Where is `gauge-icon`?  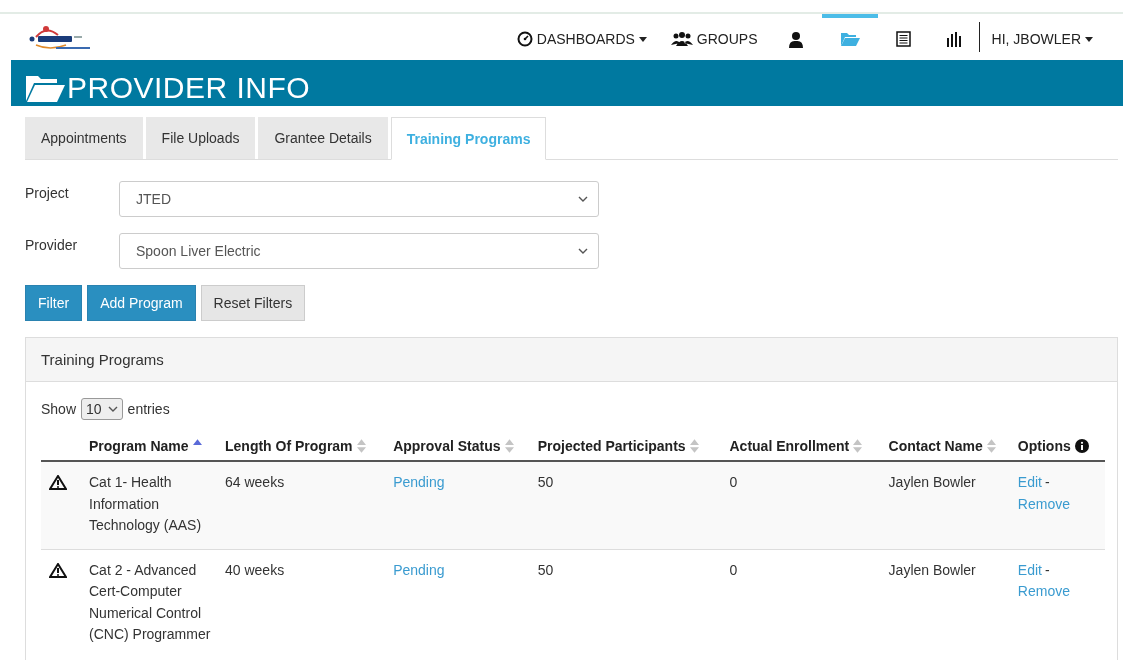
gauge-icon is located at coordinates (524, 39).